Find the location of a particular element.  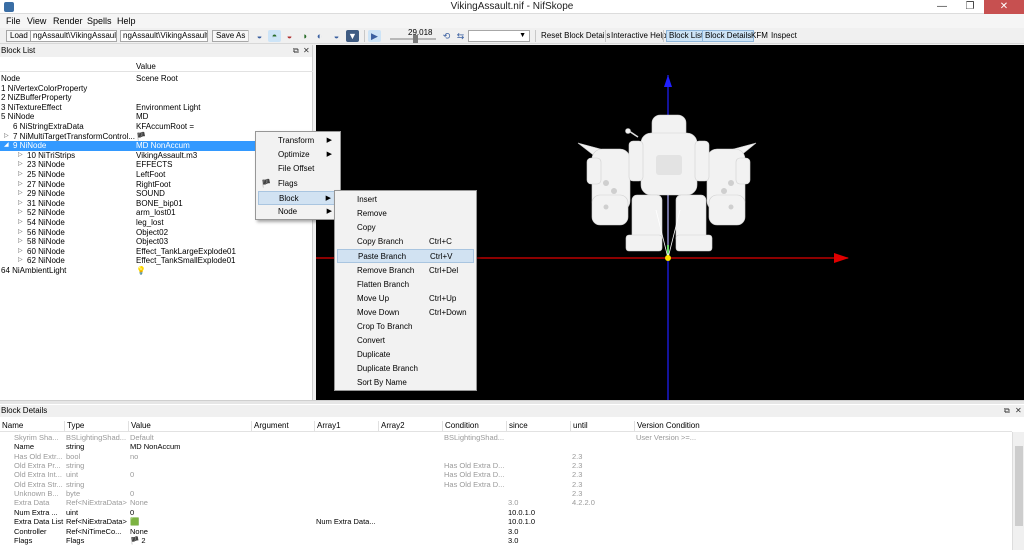

column-header: Name is located at coordinates (32, 426).